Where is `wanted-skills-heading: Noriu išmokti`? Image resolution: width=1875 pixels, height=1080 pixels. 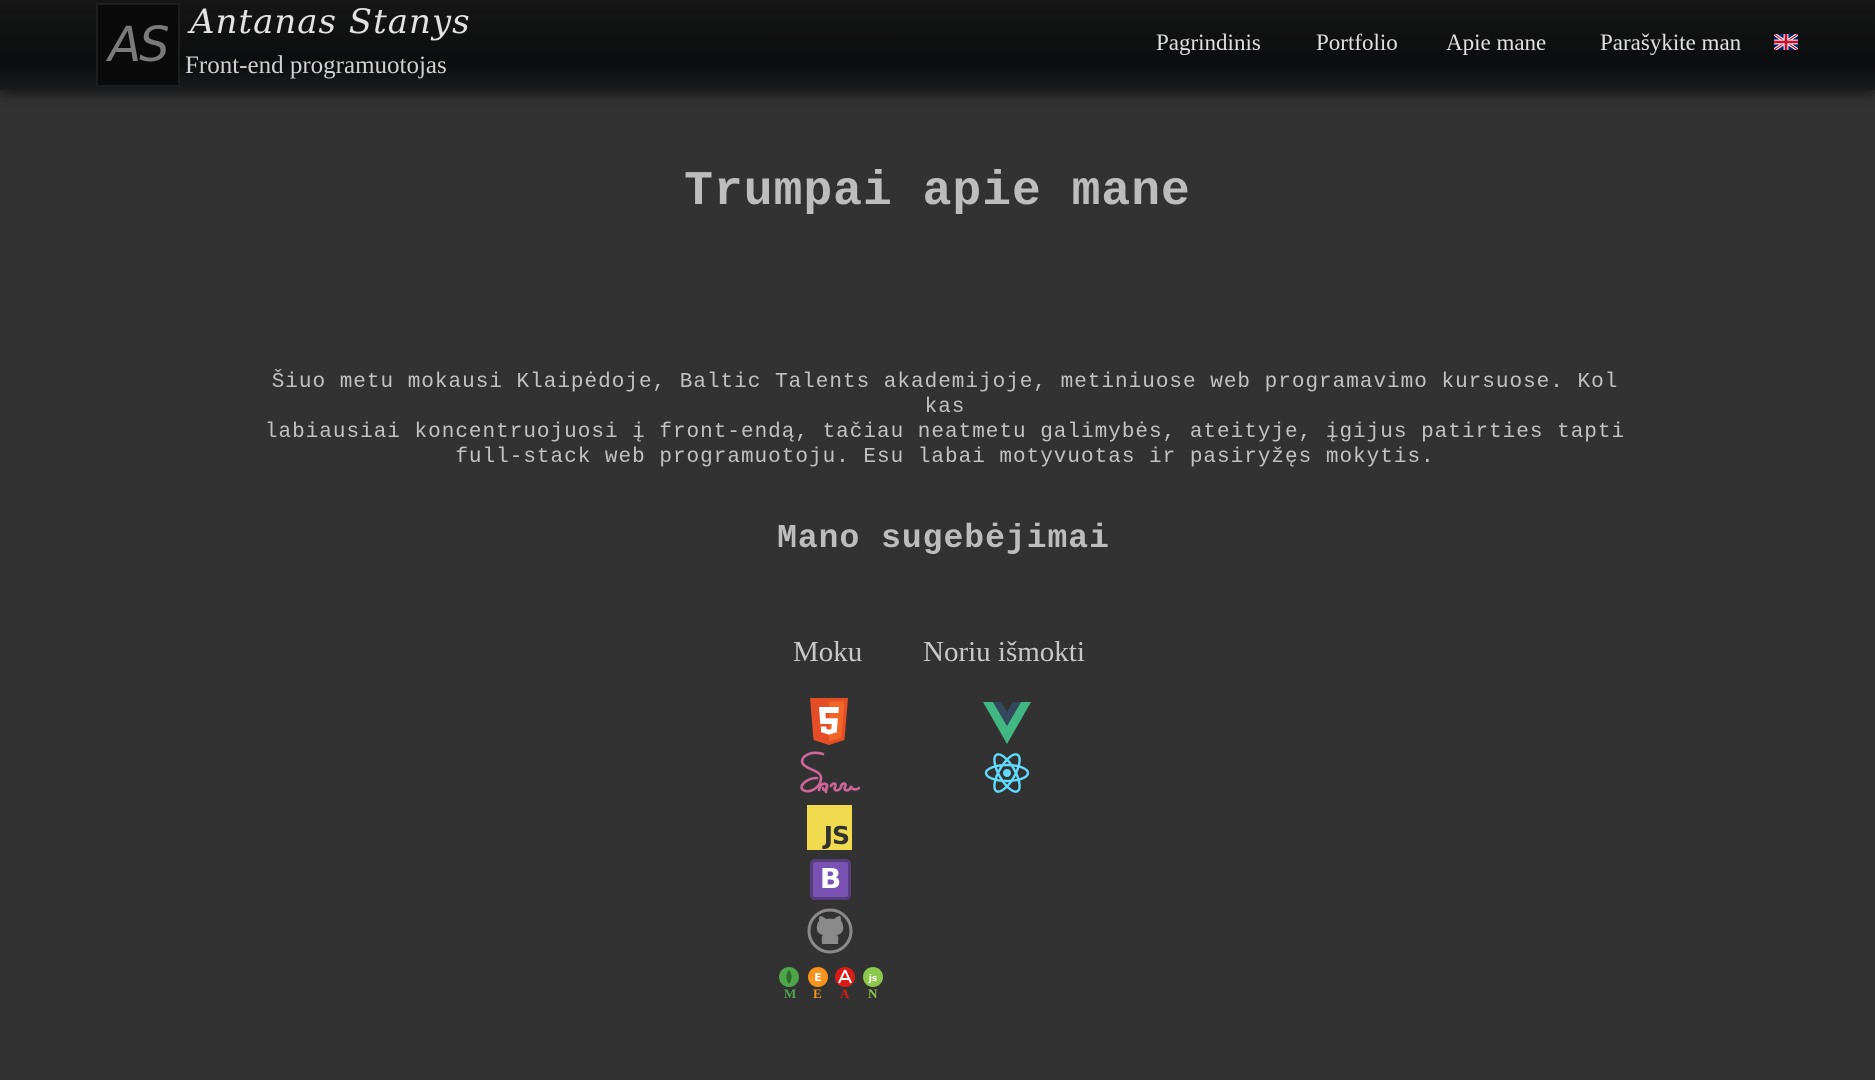 wanted-skills-heading: Noriu išmokti is located at coordinates (1004, 652).